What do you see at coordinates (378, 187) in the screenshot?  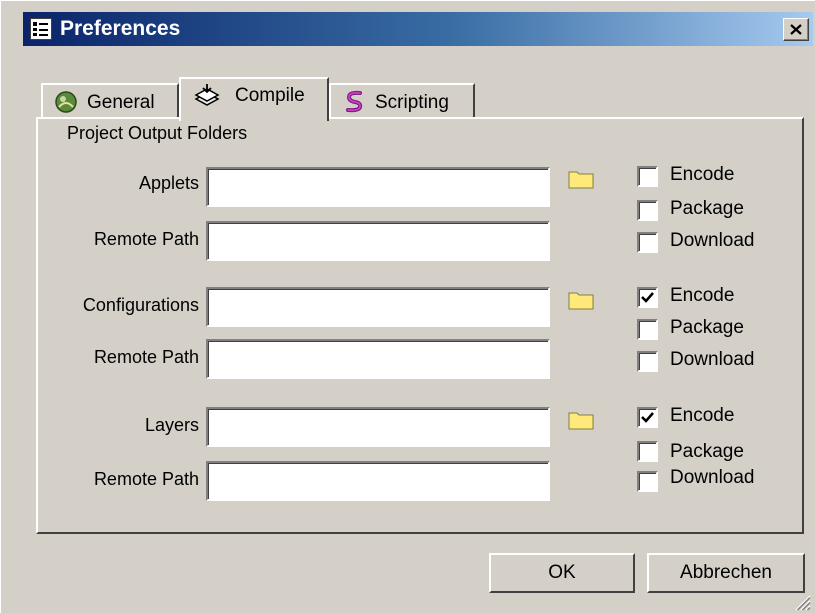 I see `applets-input` at bounding box center [378, 187].